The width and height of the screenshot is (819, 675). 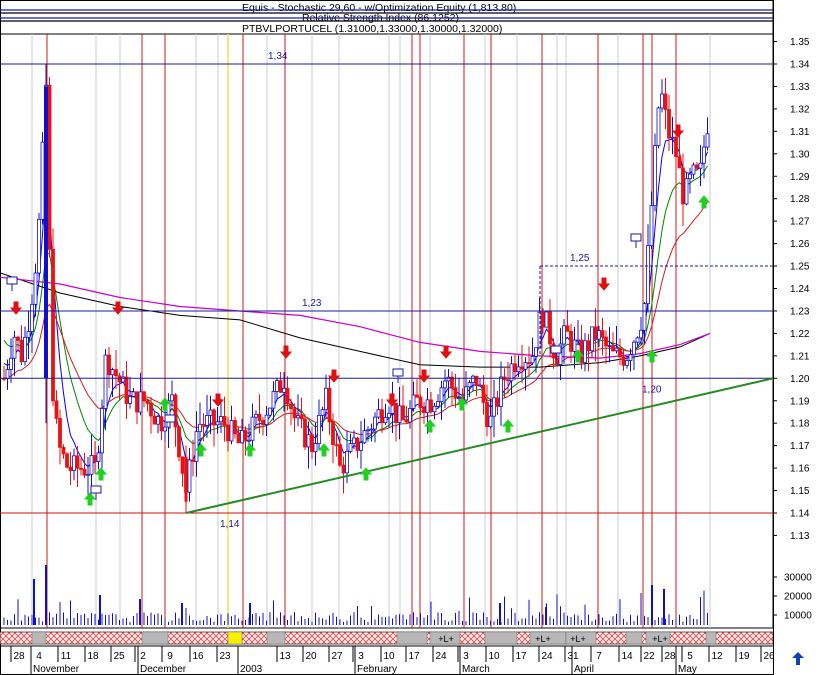 What do you see at coordinates (690, 656) in the screenshot?
I see `x-day-label: 5` at bounding box center [690, 656].